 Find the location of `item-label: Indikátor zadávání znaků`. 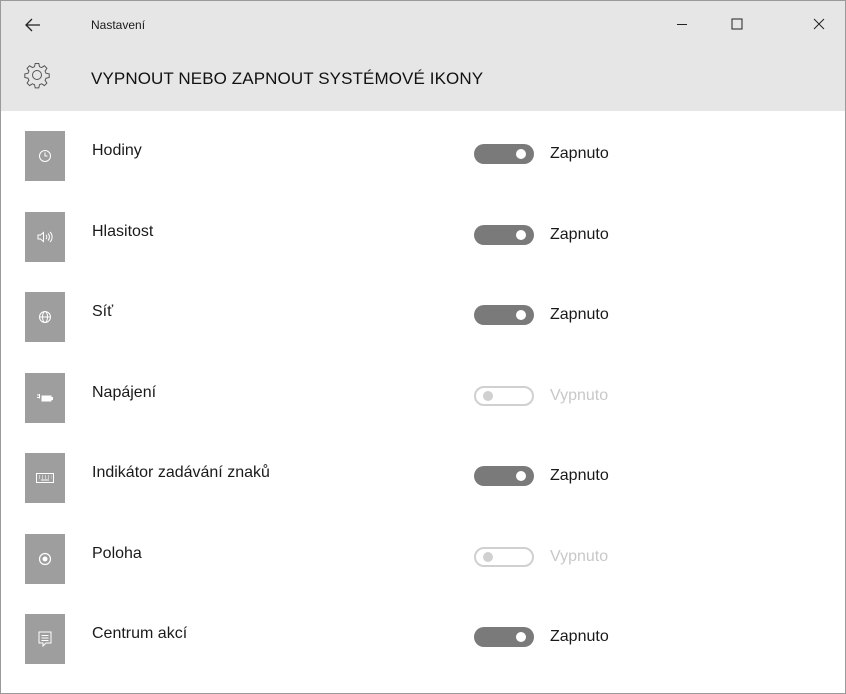

item-label: Indikátor zadávání znaků is located at coordinates (181, 472).